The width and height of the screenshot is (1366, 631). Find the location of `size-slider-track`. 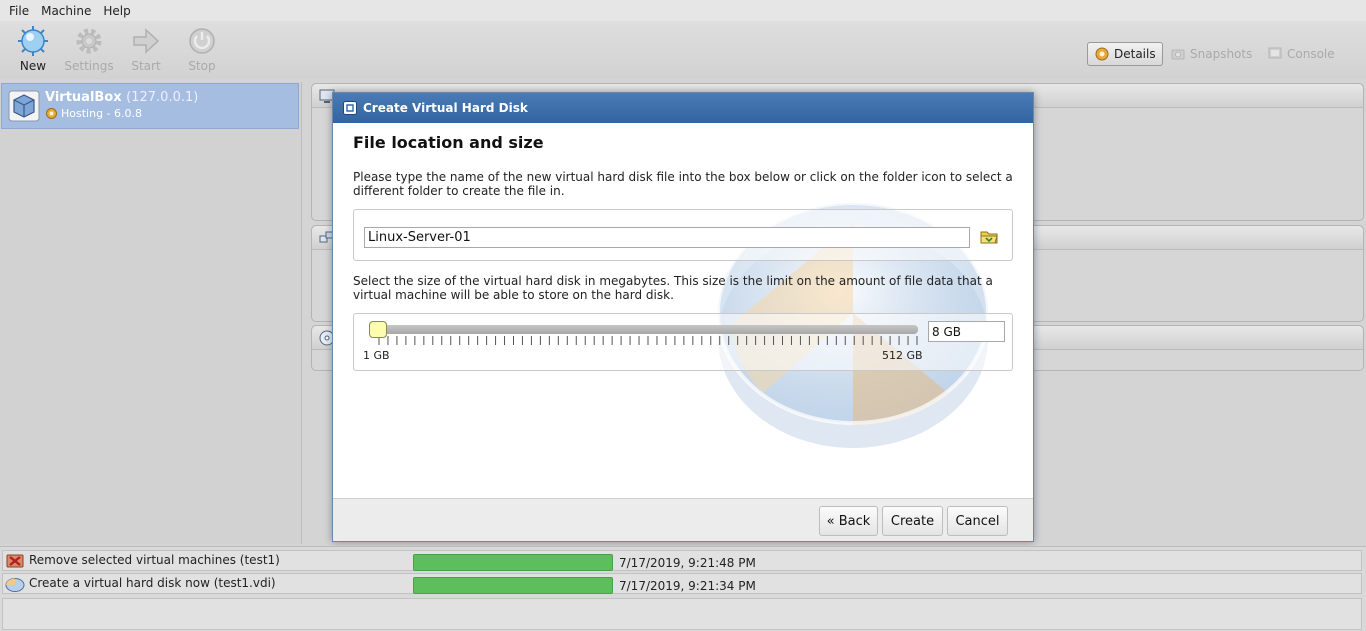

size-slider-track is located at coordinates (648, 329).